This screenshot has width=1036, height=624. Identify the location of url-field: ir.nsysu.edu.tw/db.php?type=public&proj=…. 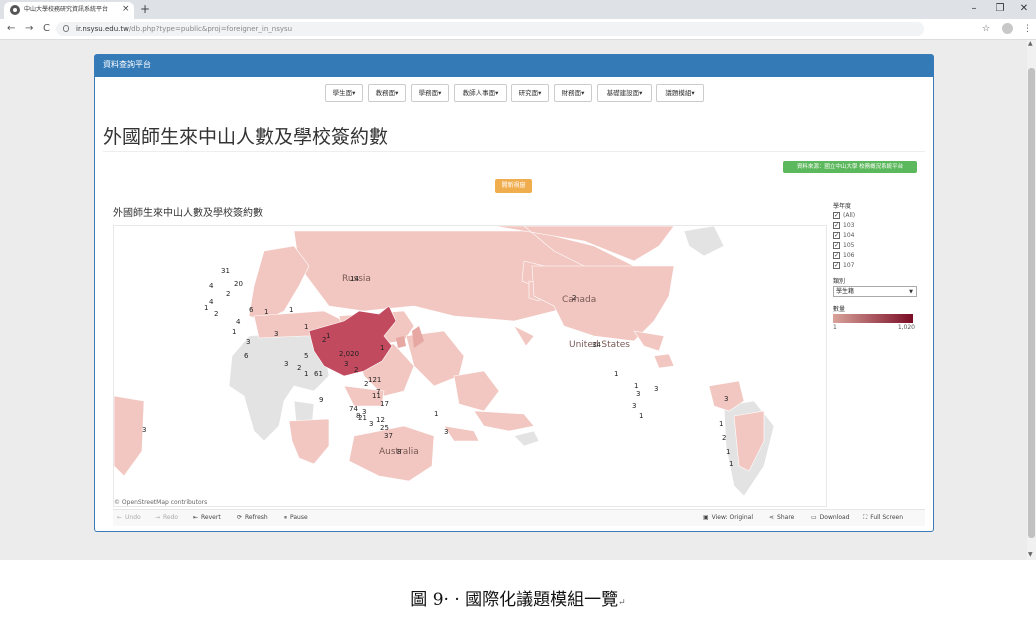
(490, 29).